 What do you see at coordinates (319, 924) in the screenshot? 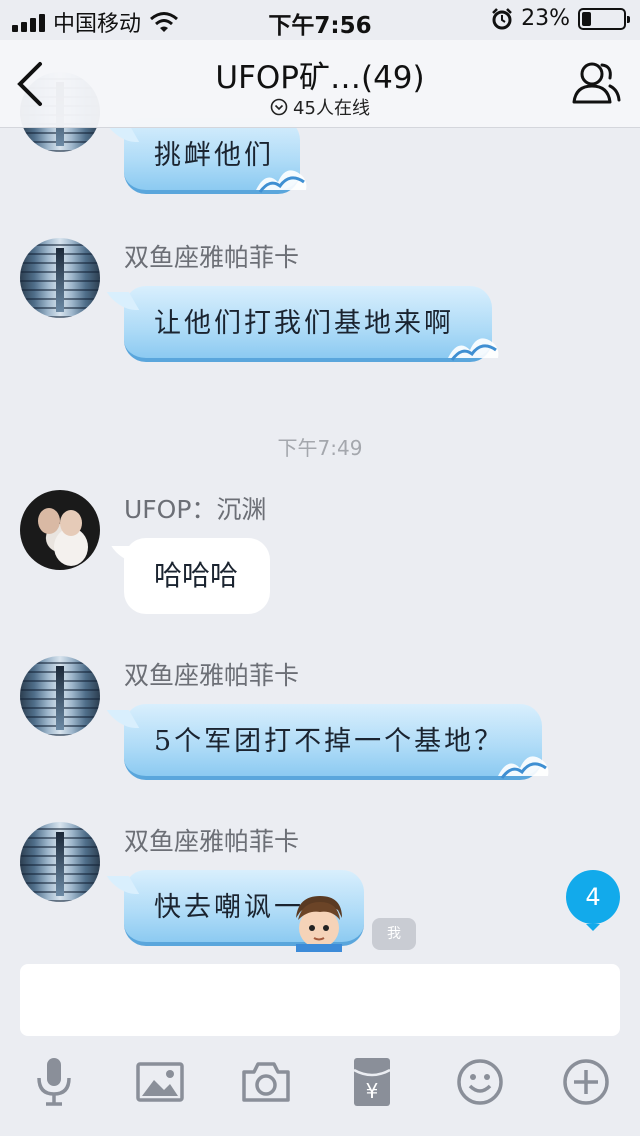
I see `cartoon-face-icon` at bounding box center [319, 924].